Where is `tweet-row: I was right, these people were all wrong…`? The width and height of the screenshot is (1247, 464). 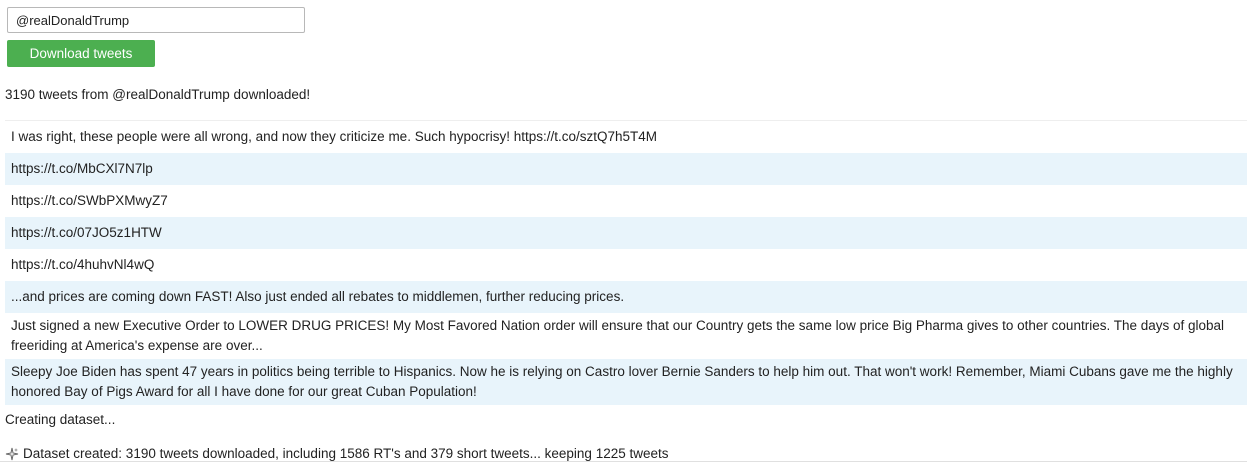 tweet-row: I was right, these people were all wrong… is located at coordinates (334, 136).